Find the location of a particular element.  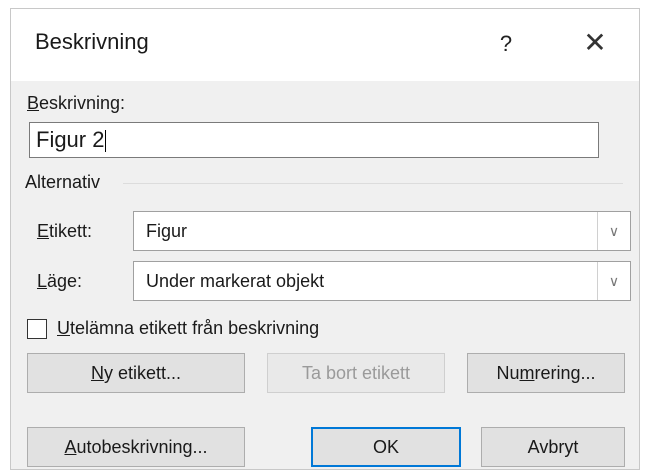

delete-label-button: Ta bort etikett is located at coordinates (356, 373).